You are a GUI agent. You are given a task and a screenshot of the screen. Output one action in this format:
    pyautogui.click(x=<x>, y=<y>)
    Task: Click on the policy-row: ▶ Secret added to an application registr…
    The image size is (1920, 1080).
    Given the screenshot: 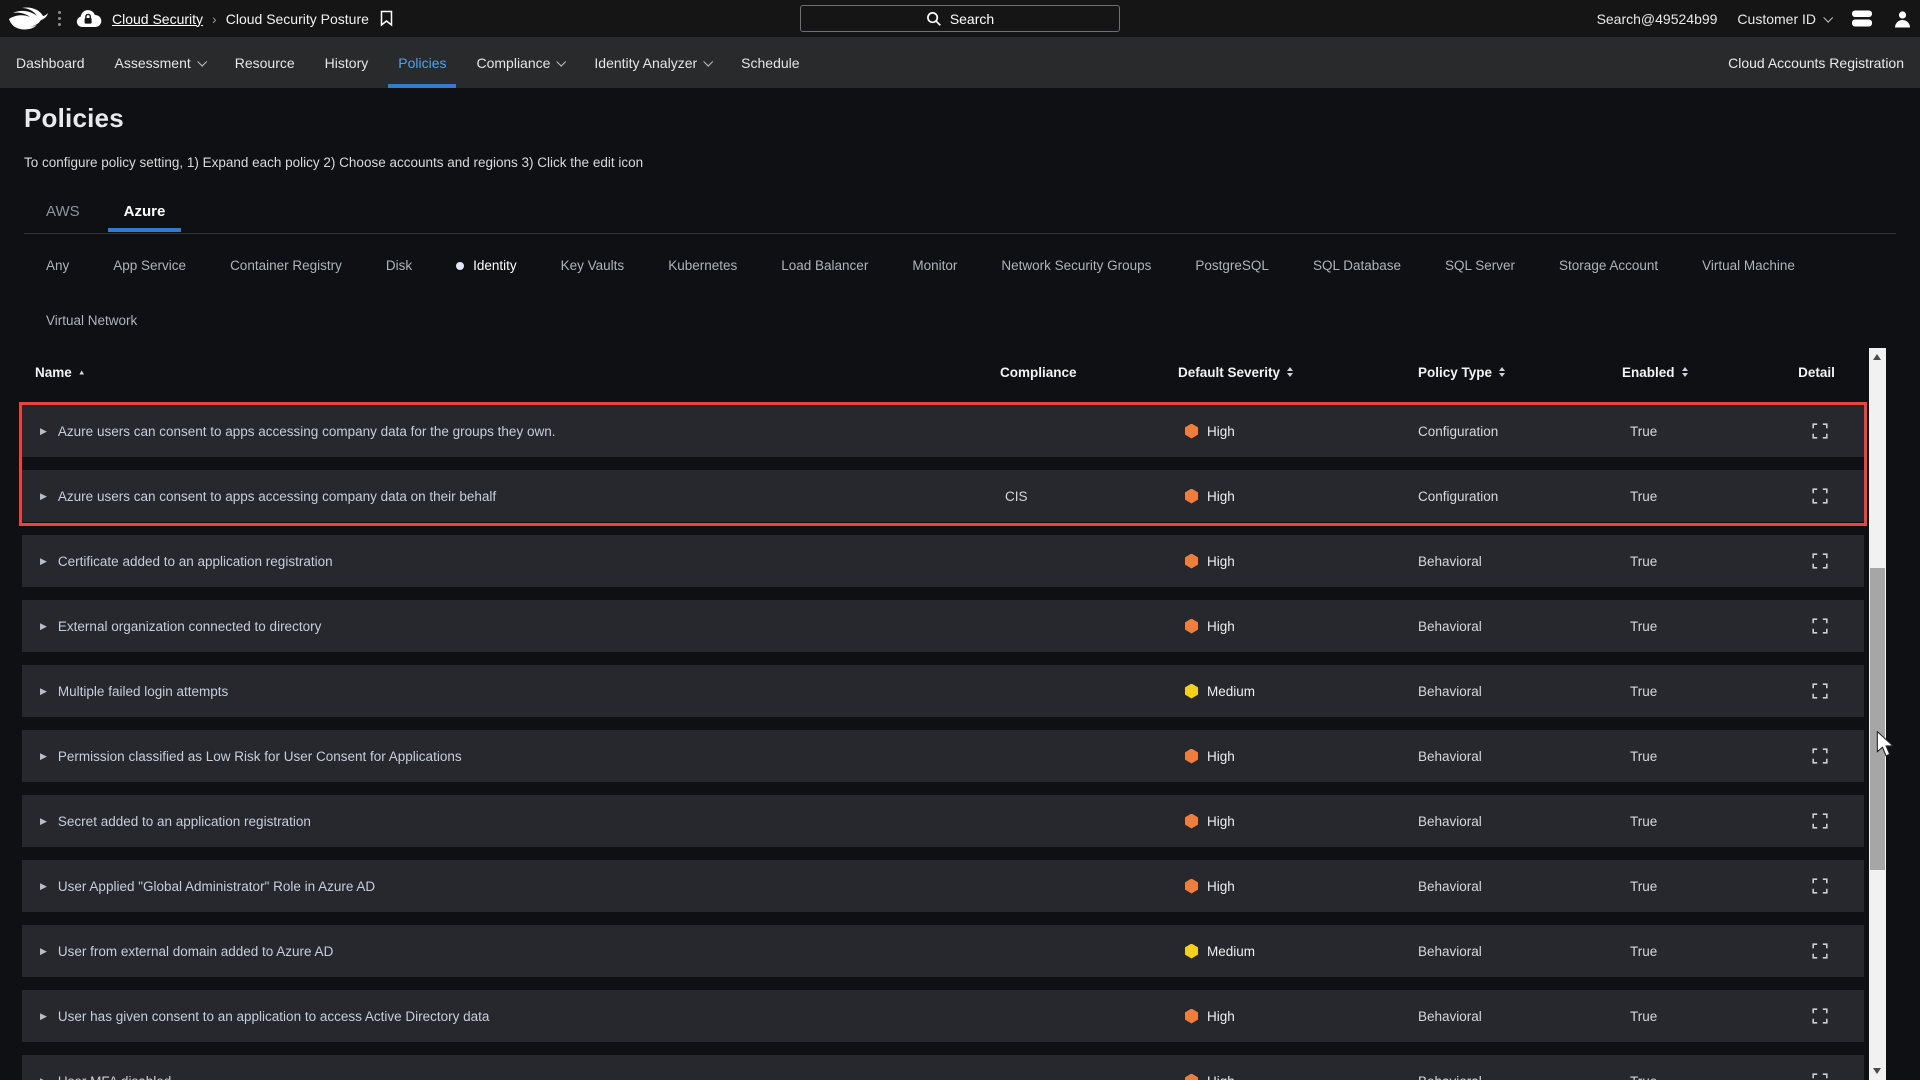 What is the action you would take?
    pyautogui.click(x=943, y=821)
    